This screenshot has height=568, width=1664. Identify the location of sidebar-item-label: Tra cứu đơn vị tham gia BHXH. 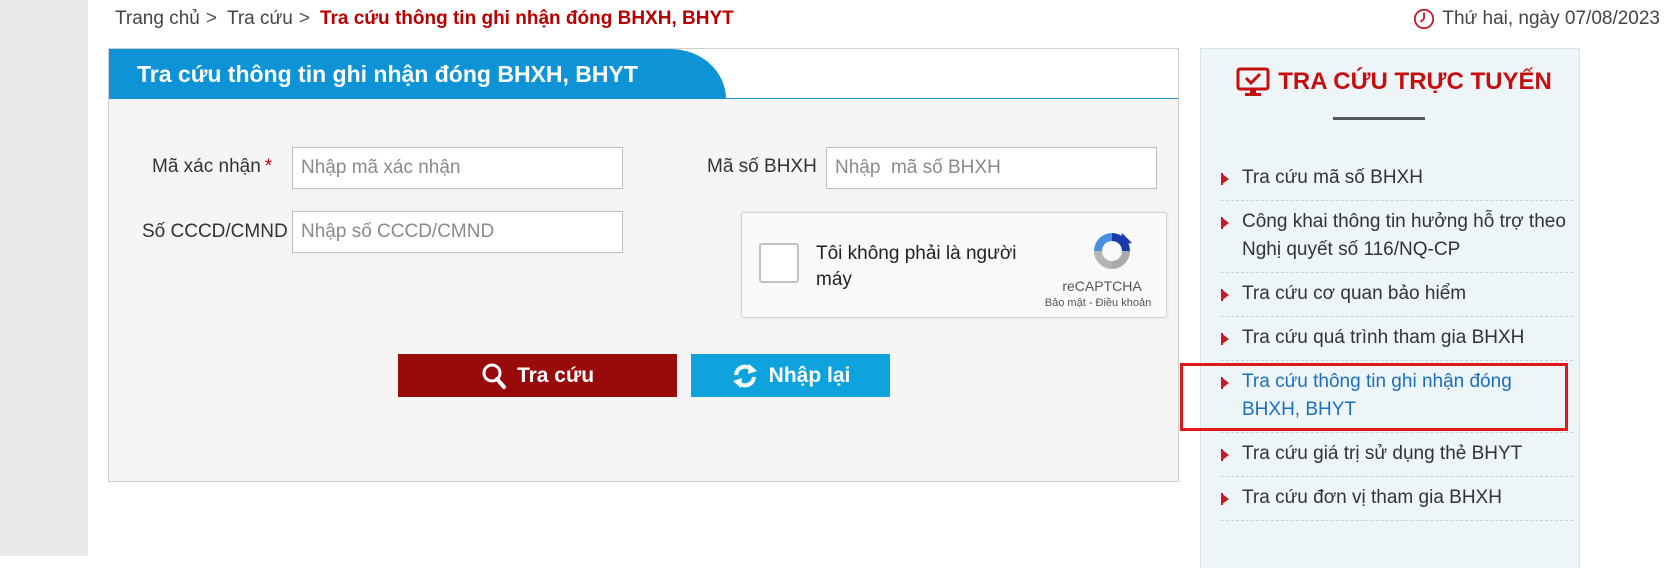
(1372, 497).